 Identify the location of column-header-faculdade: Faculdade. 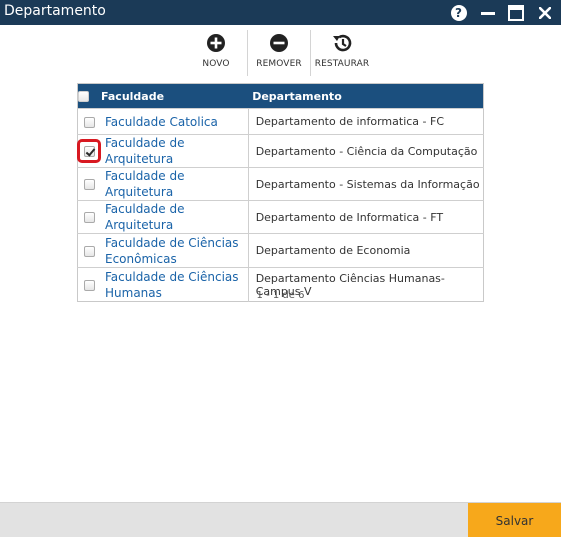
(175, 96).